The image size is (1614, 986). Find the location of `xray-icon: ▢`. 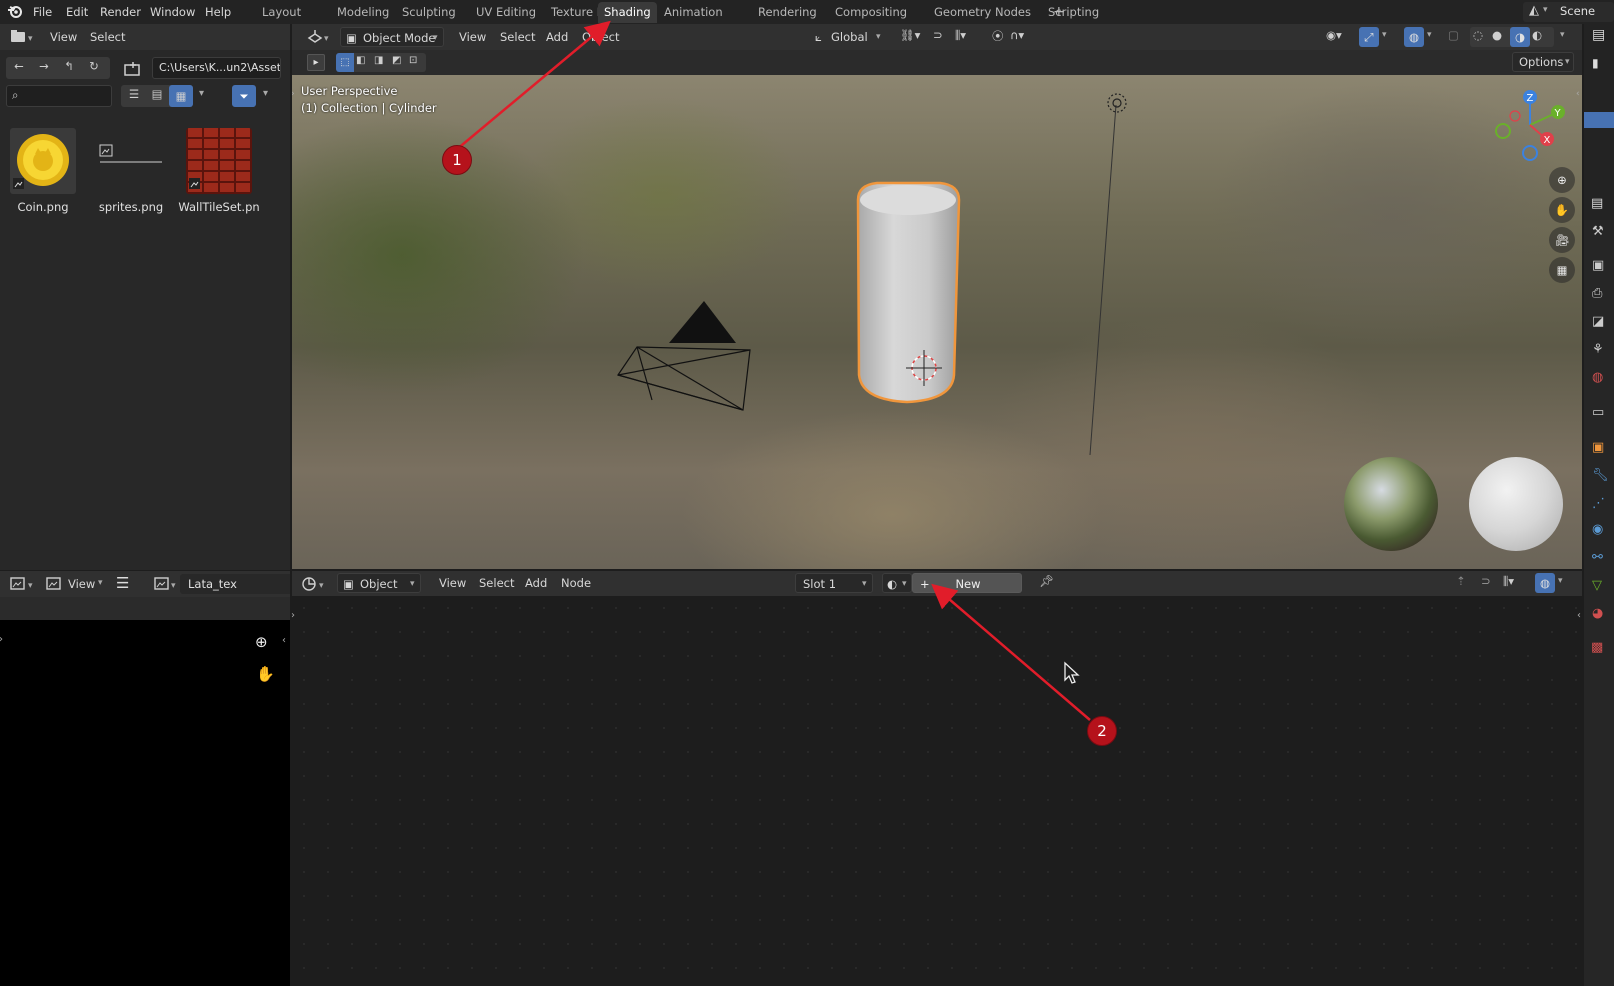

xray-icon: ▢ is located at coordinates (1453, 35).